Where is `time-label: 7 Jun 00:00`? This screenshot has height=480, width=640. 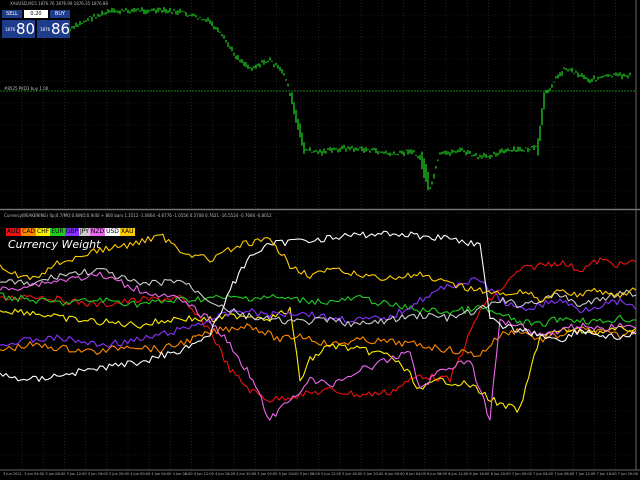
time-label: 7 Jun 00:00 is located at coordinates (521, 474).